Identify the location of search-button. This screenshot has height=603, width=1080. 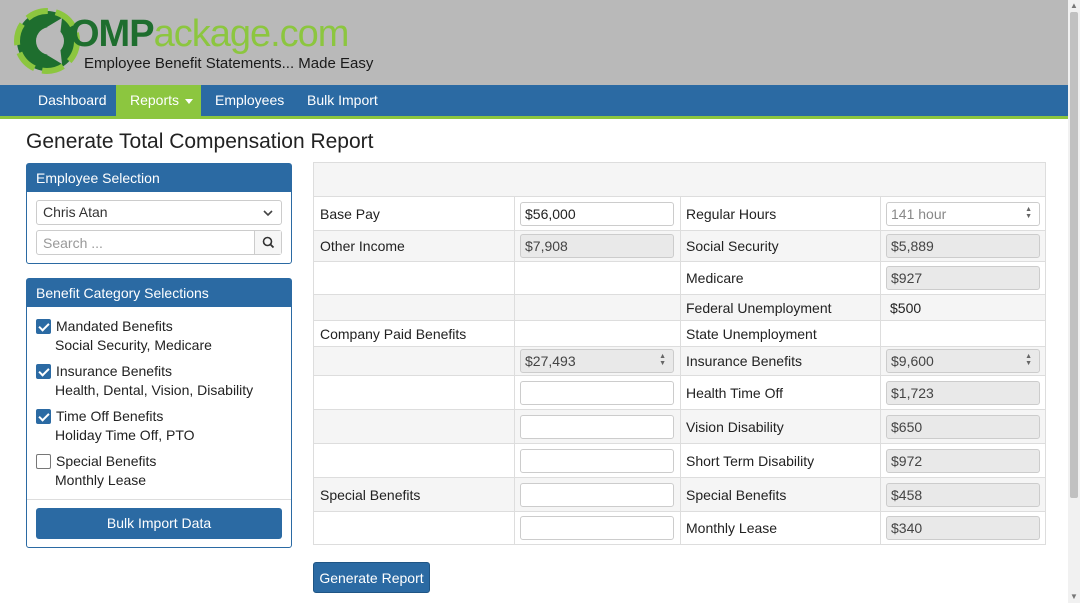
(267, 242).